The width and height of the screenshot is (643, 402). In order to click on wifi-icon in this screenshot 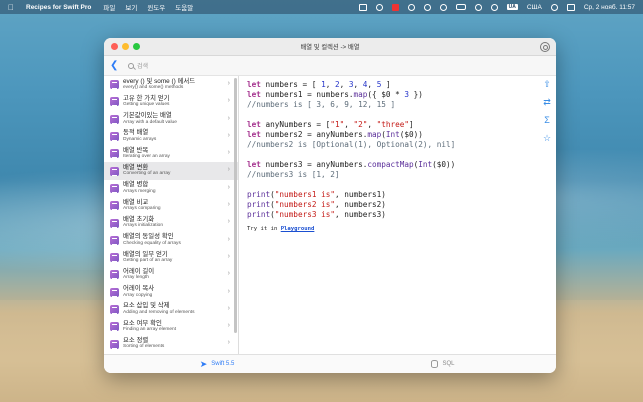, I will do `click(494, 7)`.